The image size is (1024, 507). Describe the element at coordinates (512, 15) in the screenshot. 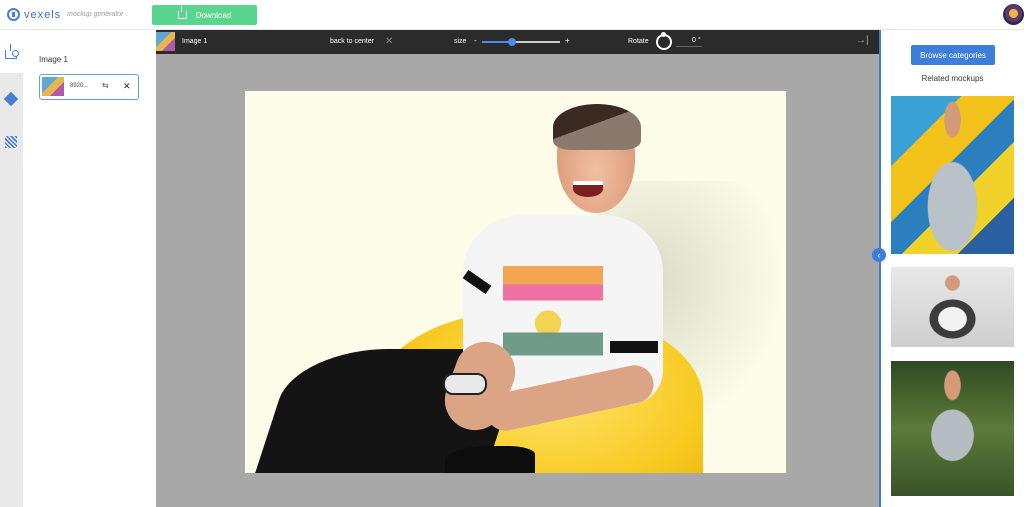

I see `top-header: vexels mockup generator Download` at that location.